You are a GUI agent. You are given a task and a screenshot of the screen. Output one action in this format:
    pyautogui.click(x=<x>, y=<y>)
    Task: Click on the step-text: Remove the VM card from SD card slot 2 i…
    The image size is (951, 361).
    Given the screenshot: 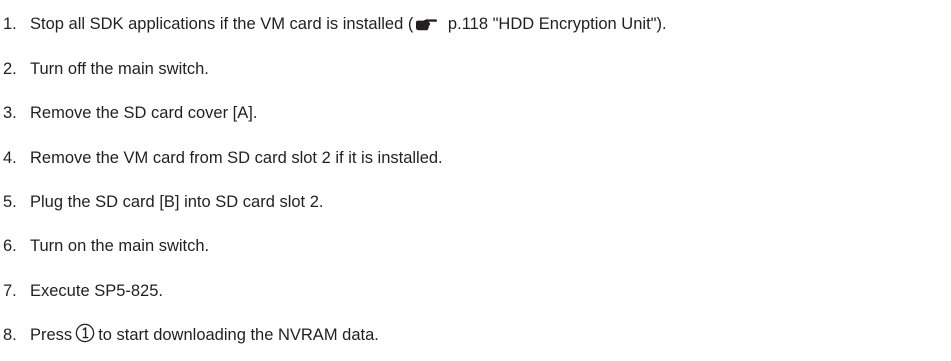 What is the action you would take?
    pyautogui.click(x=236, y=158)
    